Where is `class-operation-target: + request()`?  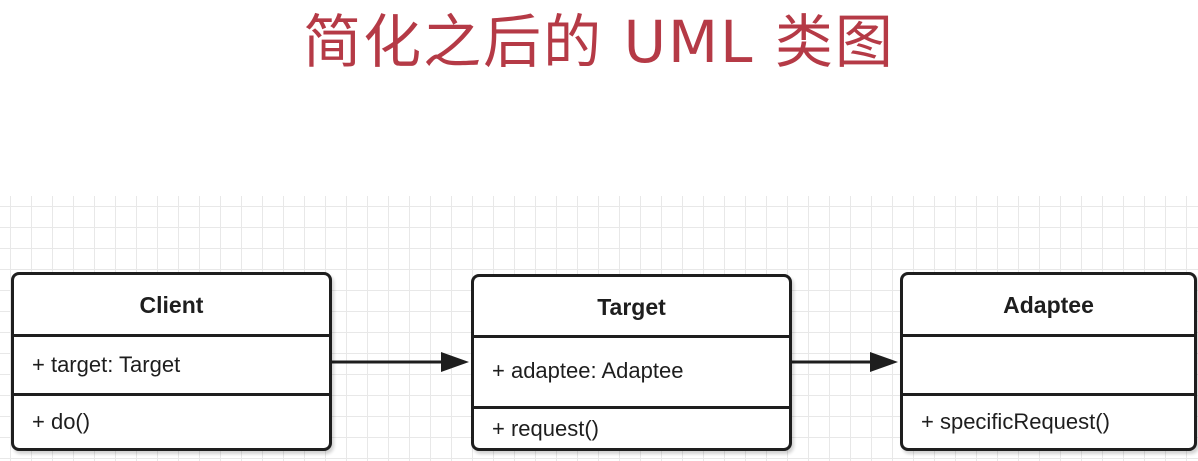 class-operation-target: + request() is located at coordinates (545, 428).